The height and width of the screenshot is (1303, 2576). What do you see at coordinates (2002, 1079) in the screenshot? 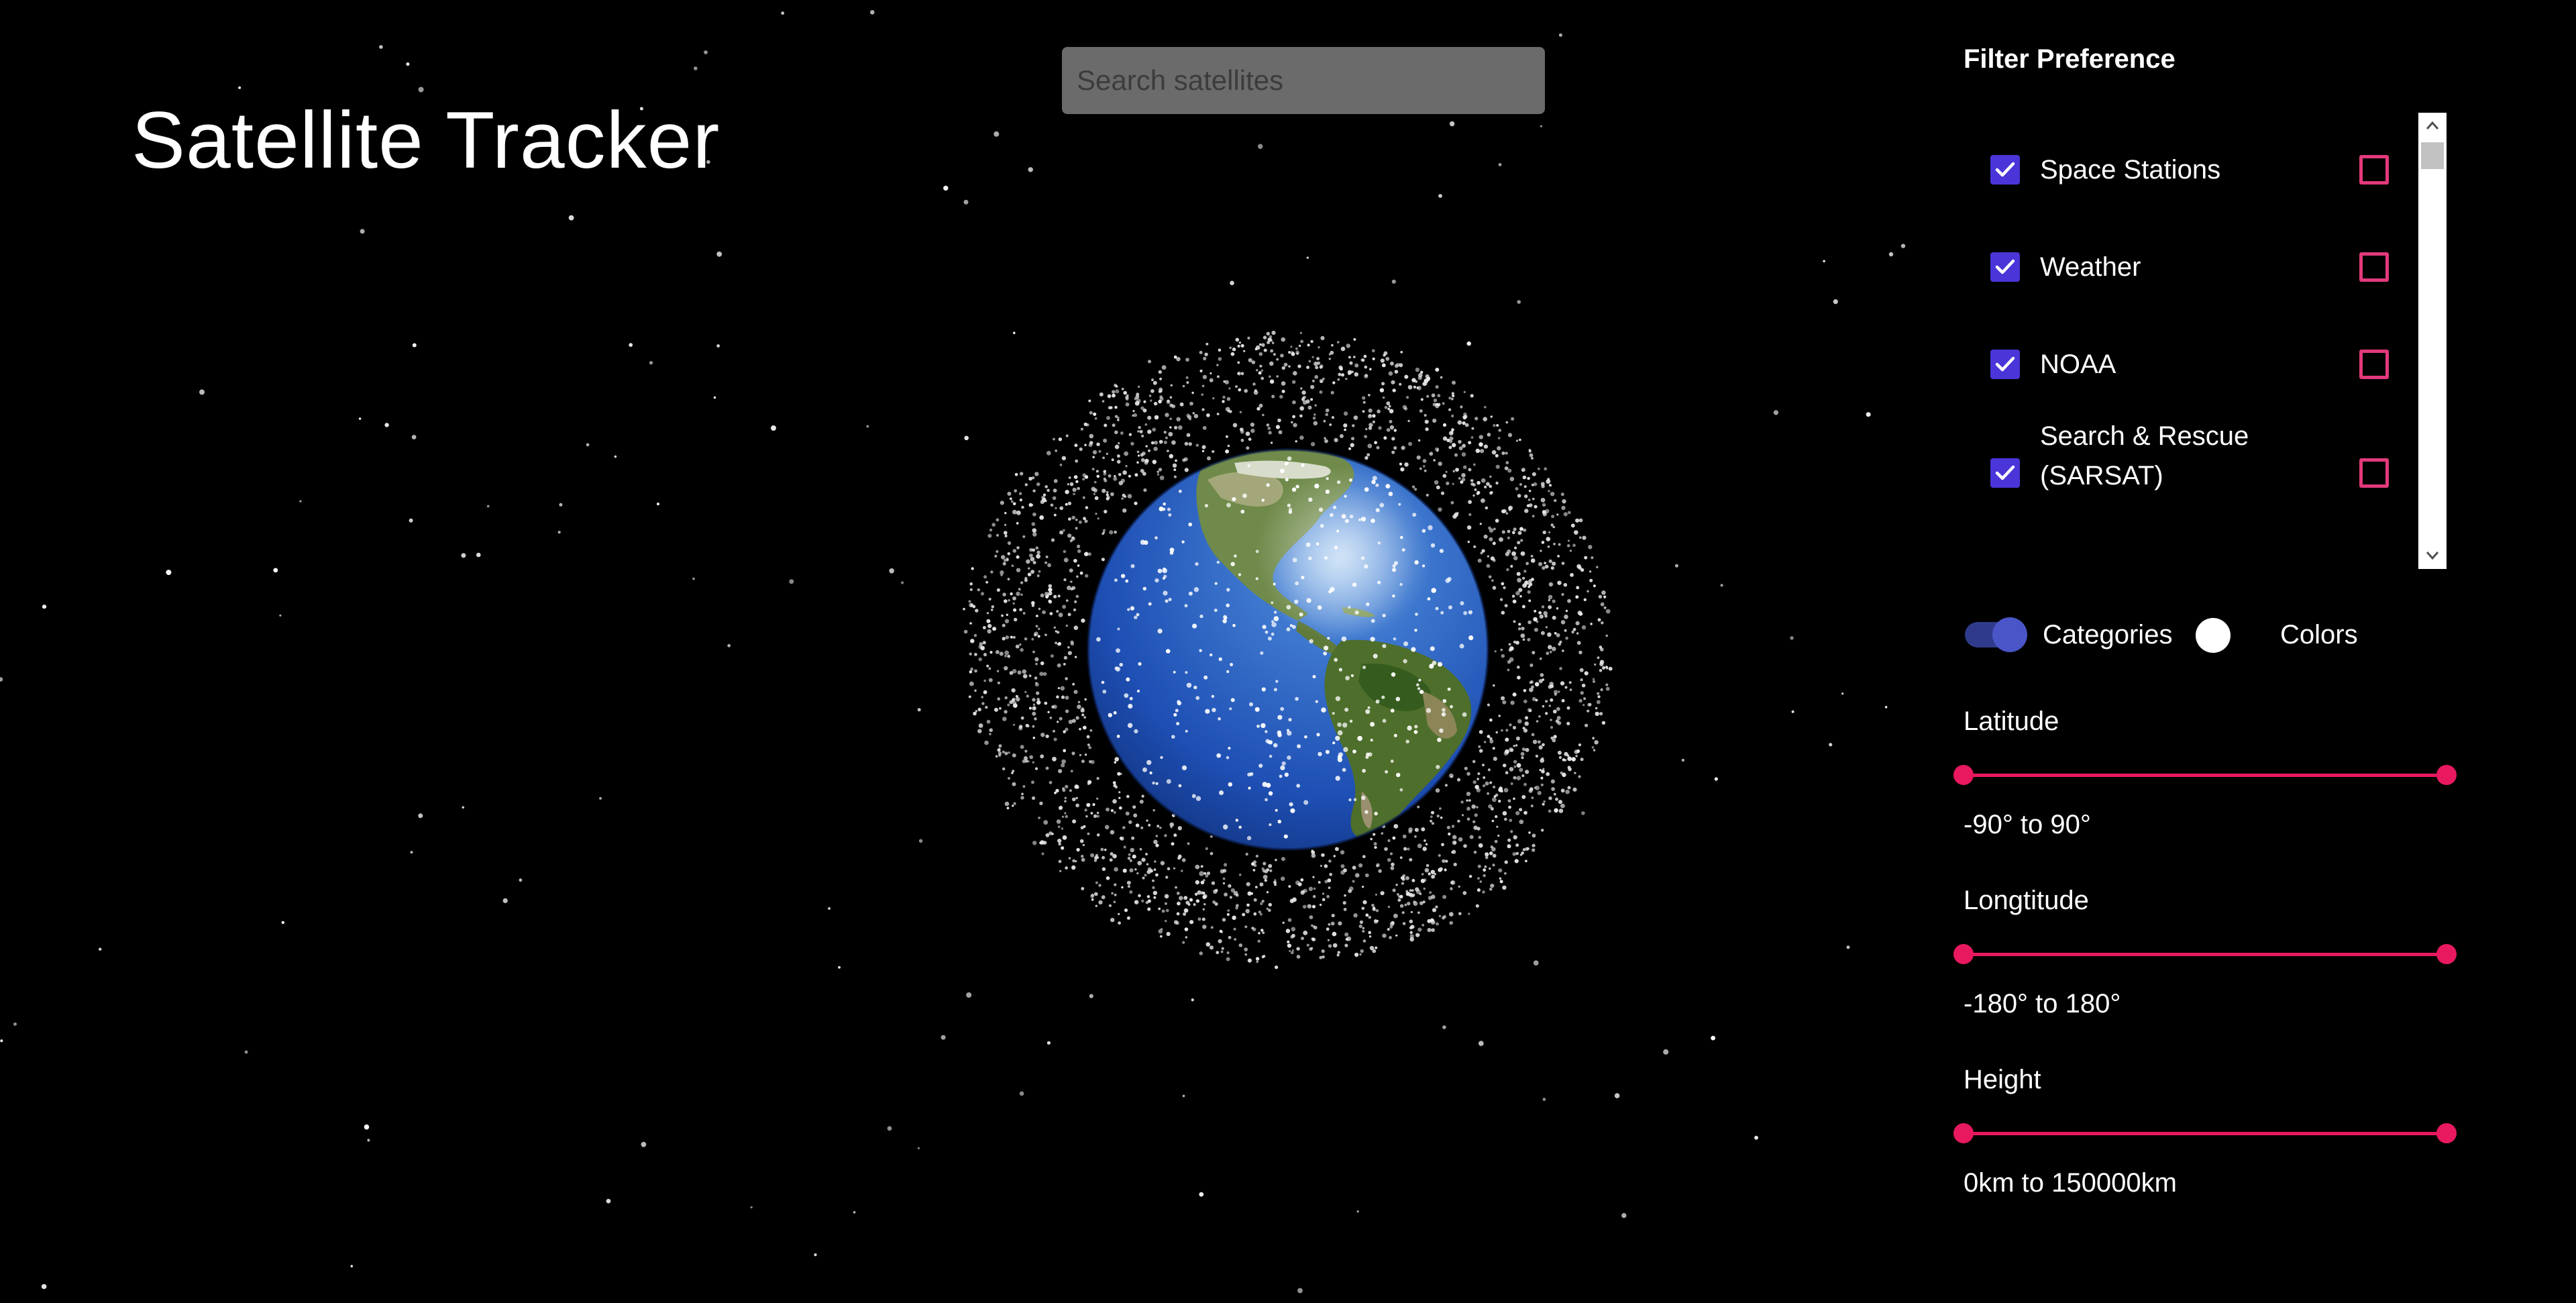
I see `height-label: Height` at bounding box center [2002, 1079].